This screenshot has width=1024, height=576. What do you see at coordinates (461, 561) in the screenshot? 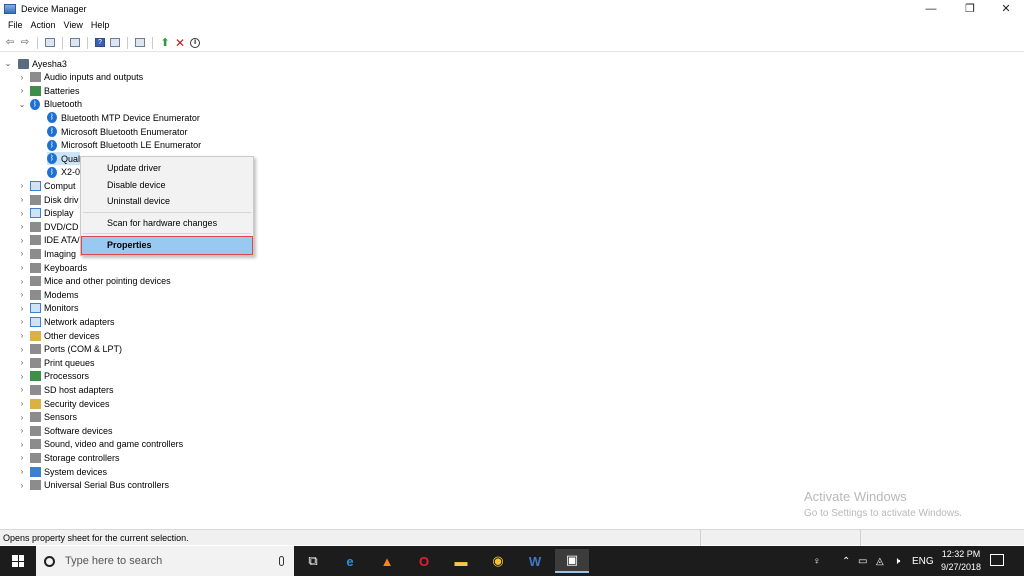
I see `file-explorer-icon: ▬` at bounding box center [461, 561].